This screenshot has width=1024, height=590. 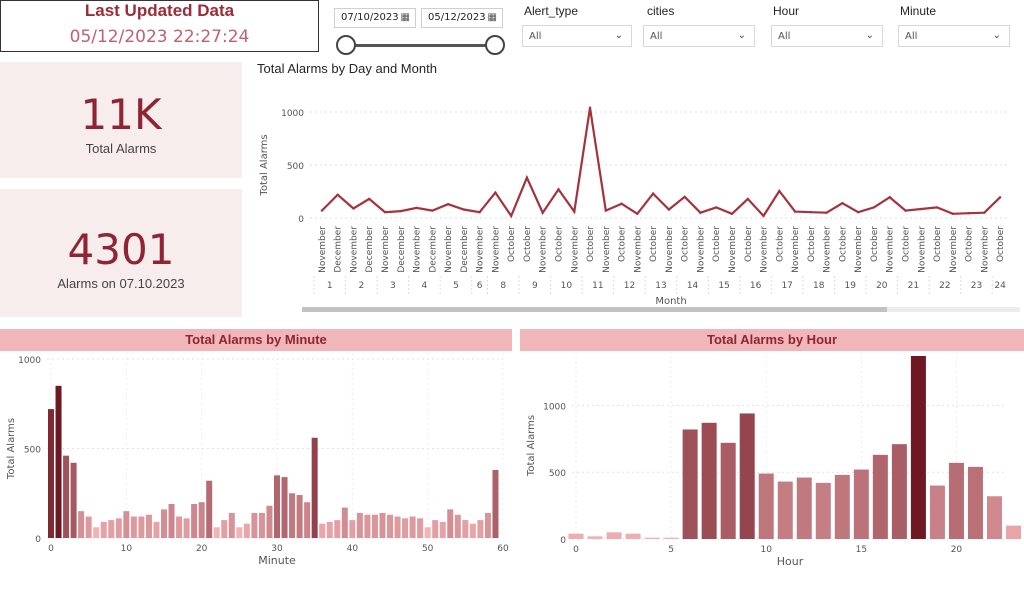 What do you see at coordinates (457, 17) in the screenshot?
I see `end-date-value: 05/12/2023` at bounding box center [457, 17].